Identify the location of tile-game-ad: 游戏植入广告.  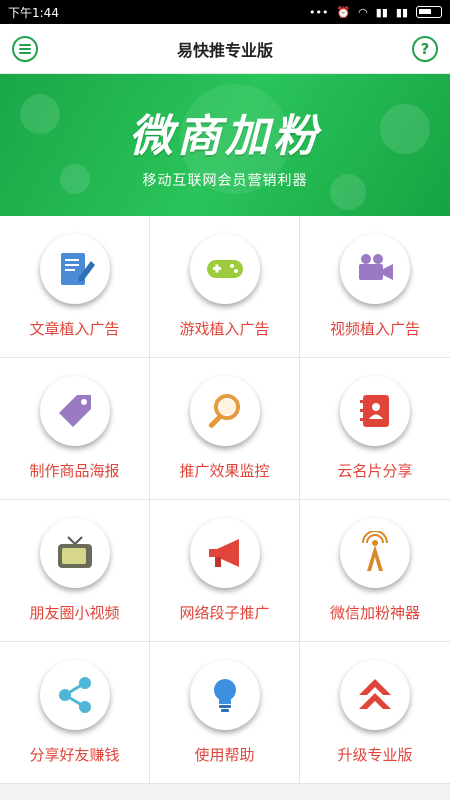
(225, 287).